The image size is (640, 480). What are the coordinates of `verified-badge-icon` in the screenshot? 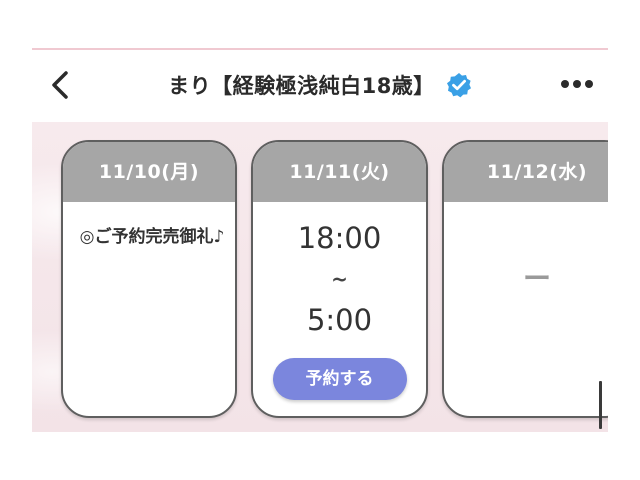 It's located at (458, 85).